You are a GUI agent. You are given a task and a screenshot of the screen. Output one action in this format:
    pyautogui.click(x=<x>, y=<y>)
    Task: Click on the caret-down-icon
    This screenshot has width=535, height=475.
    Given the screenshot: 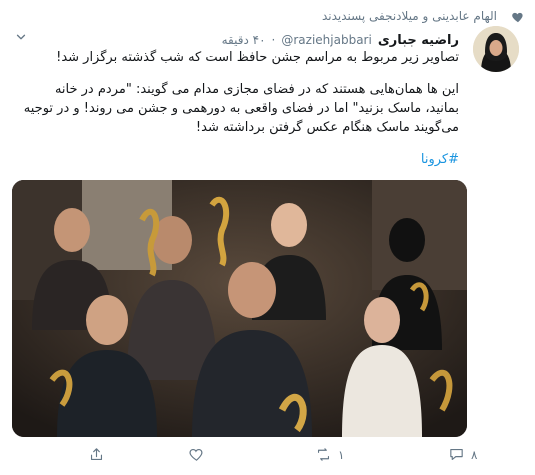 What is the action you would take?
    pyautogui.click(x=21, y=37)
    